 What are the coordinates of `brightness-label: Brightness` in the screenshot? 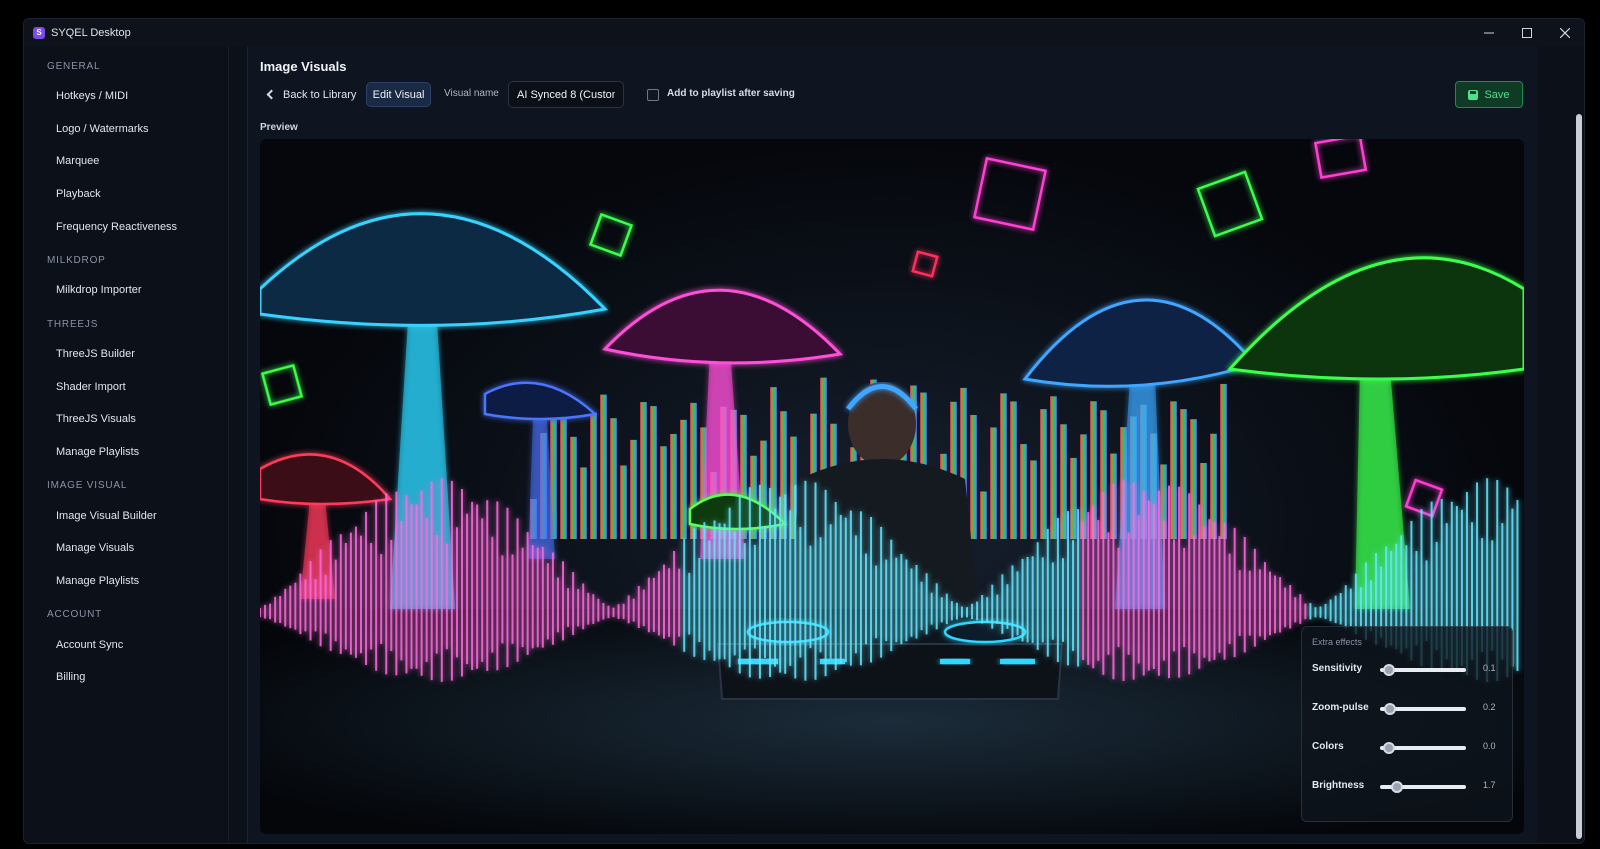 It's located at (1338, 785).